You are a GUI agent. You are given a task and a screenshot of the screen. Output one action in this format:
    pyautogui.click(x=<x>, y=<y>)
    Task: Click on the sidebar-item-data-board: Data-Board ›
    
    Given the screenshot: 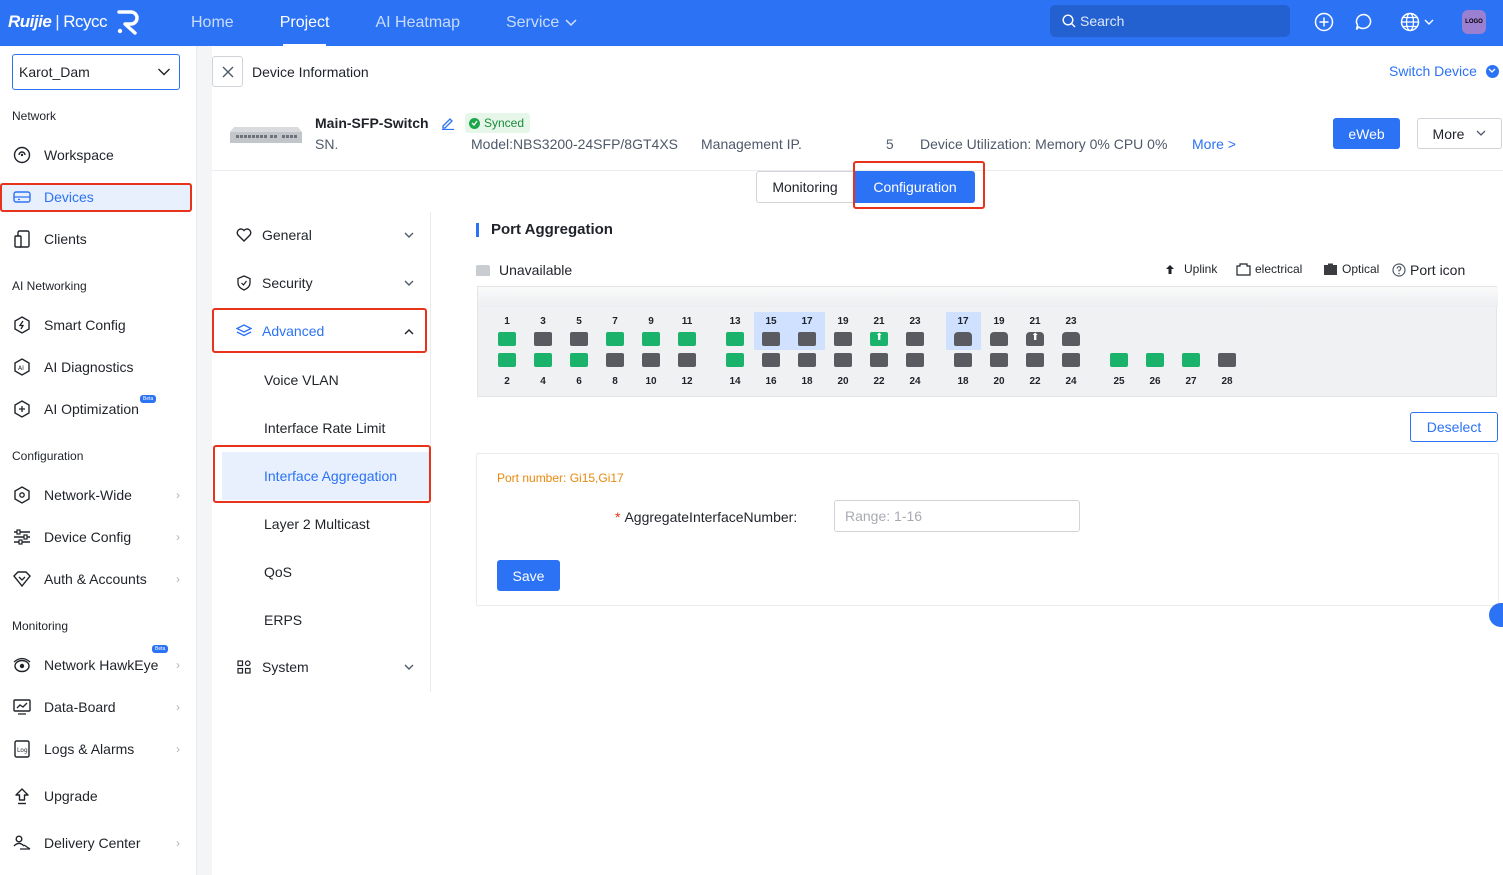 What is the action you would take?
    pyautogui.click(x=95, y=707)
    